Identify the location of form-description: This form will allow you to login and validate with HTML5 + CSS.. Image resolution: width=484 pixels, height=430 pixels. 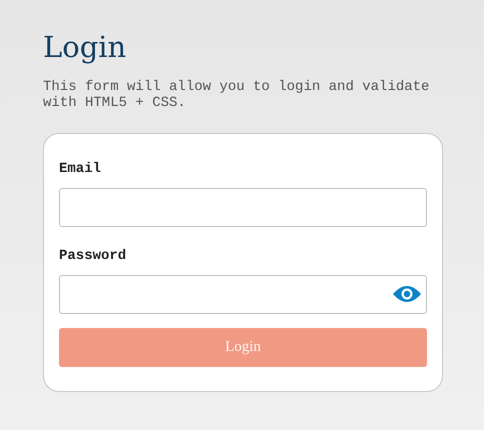
(236, 94).